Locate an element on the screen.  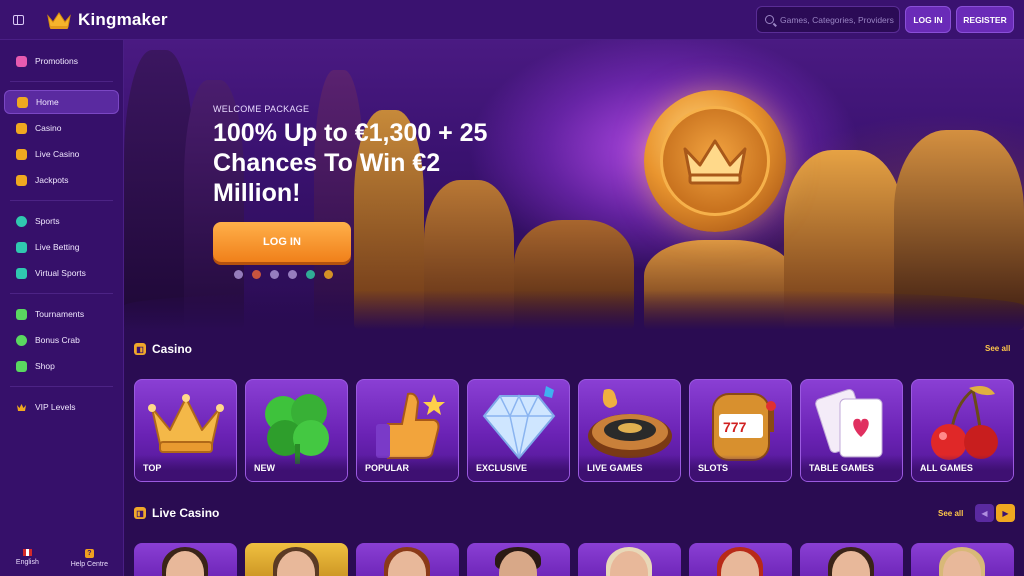
live-casino-see-all-link: See all is located at coordinates (950, 513).